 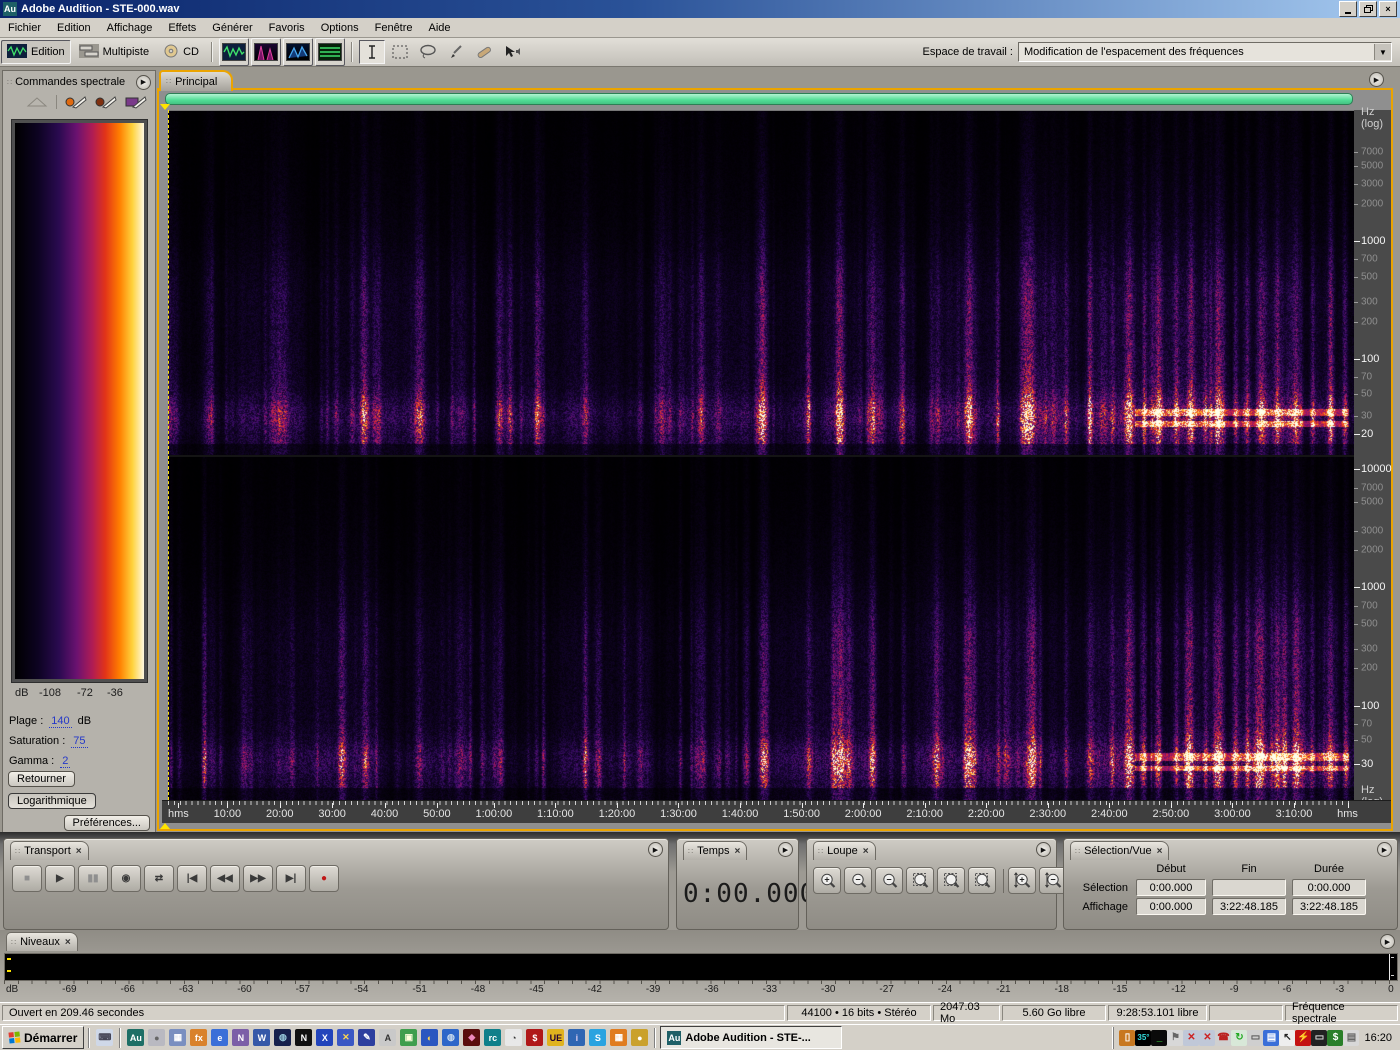 I want to click on quicklaunch-icon: i, so click(x=577, y=1037).